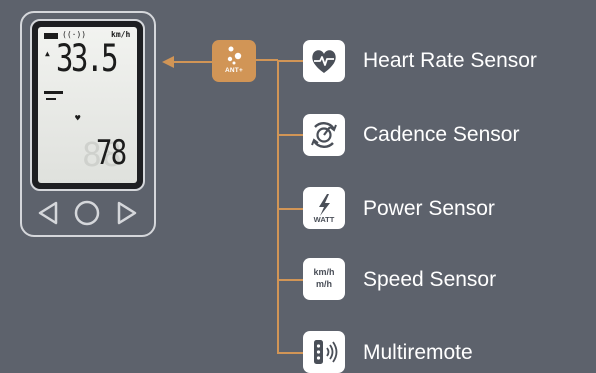 The image size is (596, 373). Describe the element at coordinates (290, 135) in the screenshot. I see `branch-cadence` at that location.